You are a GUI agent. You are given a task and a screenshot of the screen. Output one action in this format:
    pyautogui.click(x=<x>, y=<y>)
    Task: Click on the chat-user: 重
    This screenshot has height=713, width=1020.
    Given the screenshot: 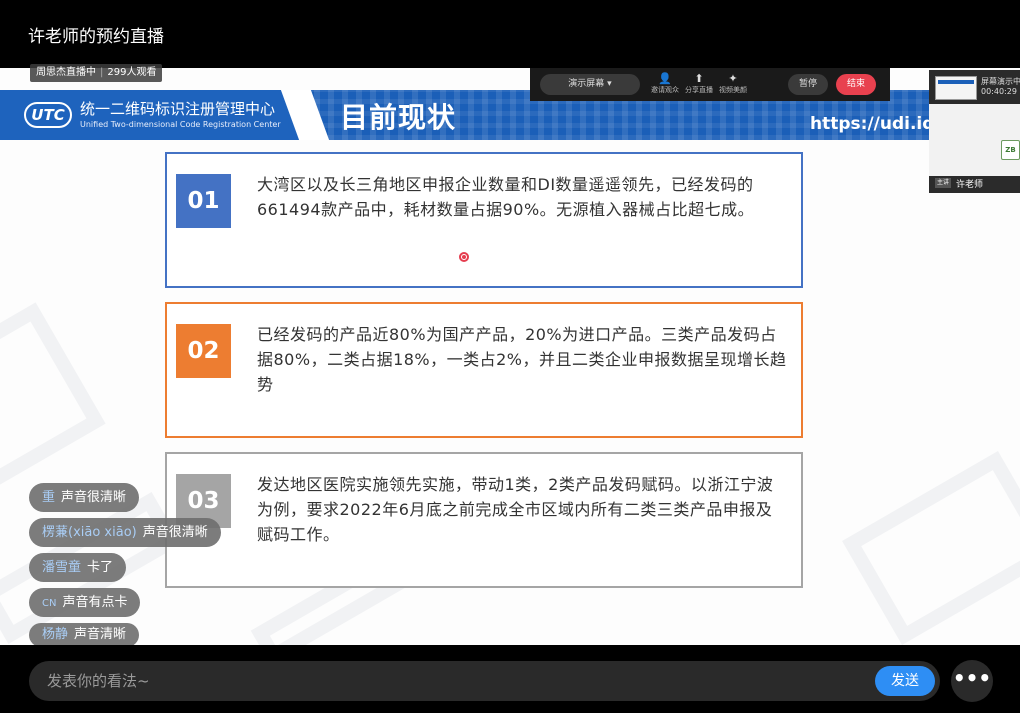 What is the action you would take?
    pyautogui.click(x=49, y=497)
    